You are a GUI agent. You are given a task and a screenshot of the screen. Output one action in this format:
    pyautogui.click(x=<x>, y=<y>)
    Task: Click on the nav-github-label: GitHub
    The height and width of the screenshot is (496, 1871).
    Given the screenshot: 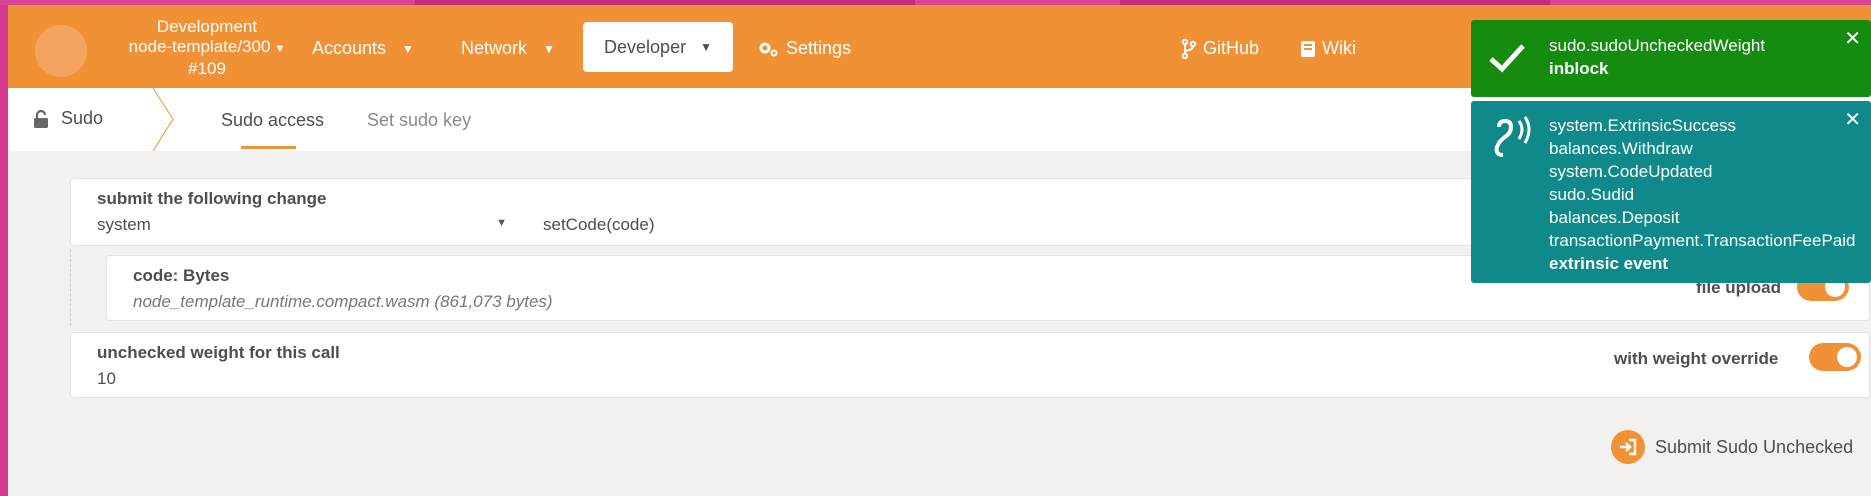 What is the action you would take?
    pyautogui.click(x=1231, y=48)
    